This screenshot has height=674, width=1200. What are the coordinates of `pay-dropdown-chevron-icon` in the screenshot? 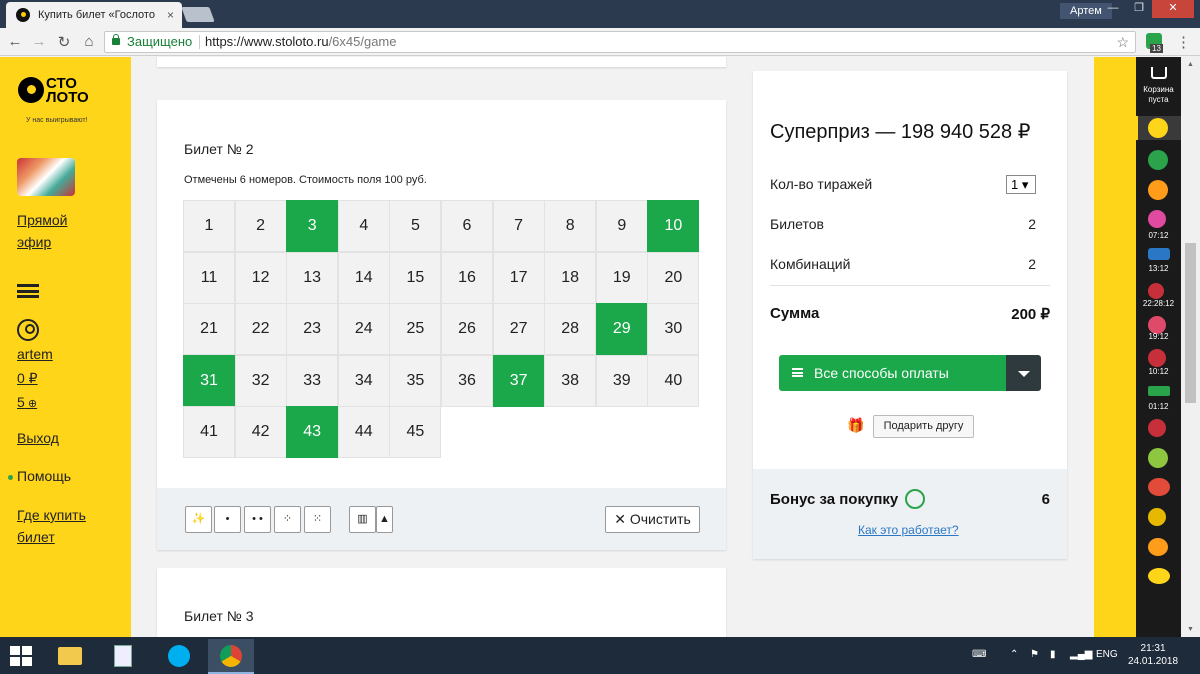 It's located at (1023, 373).